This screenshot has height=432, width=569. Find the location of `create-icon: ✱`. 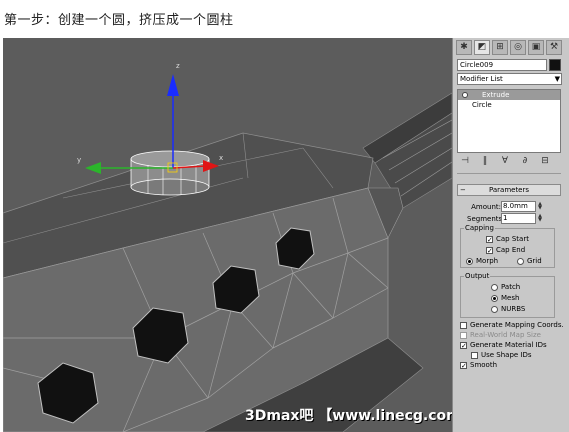

create-icon: ✱ is located at coordinates (464, 47).